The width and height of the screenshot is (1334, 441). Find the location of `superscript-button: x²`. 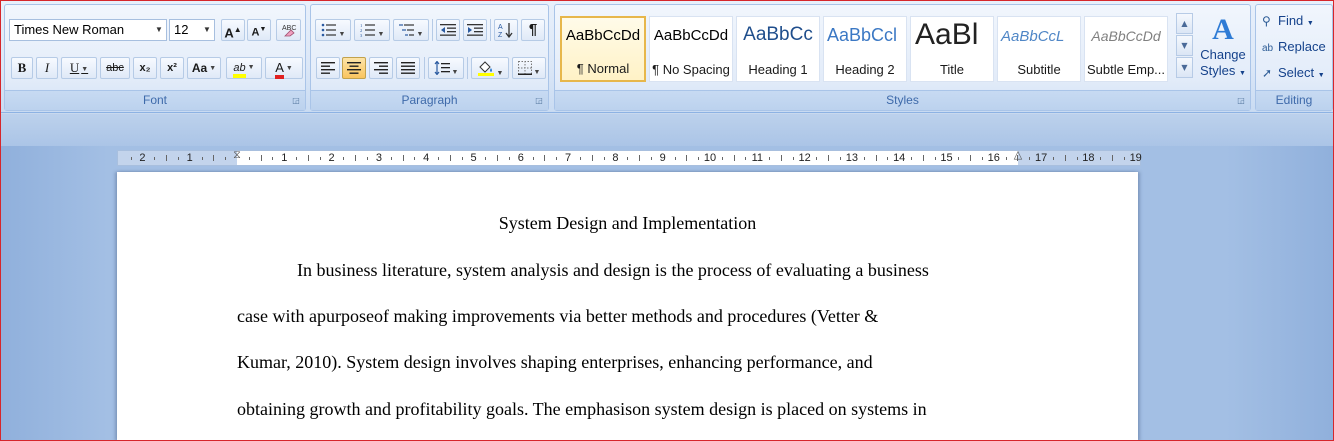

superscript-button: x² is located at coordinates (172, 68).